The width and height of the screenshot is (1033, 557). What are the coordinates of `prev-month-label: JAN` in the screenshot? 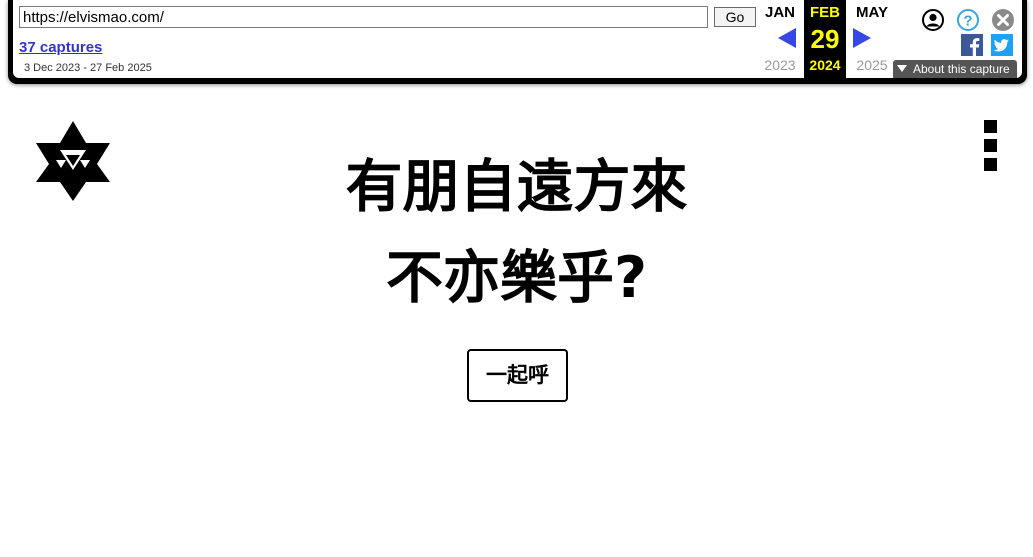 It's located at (780, 12).